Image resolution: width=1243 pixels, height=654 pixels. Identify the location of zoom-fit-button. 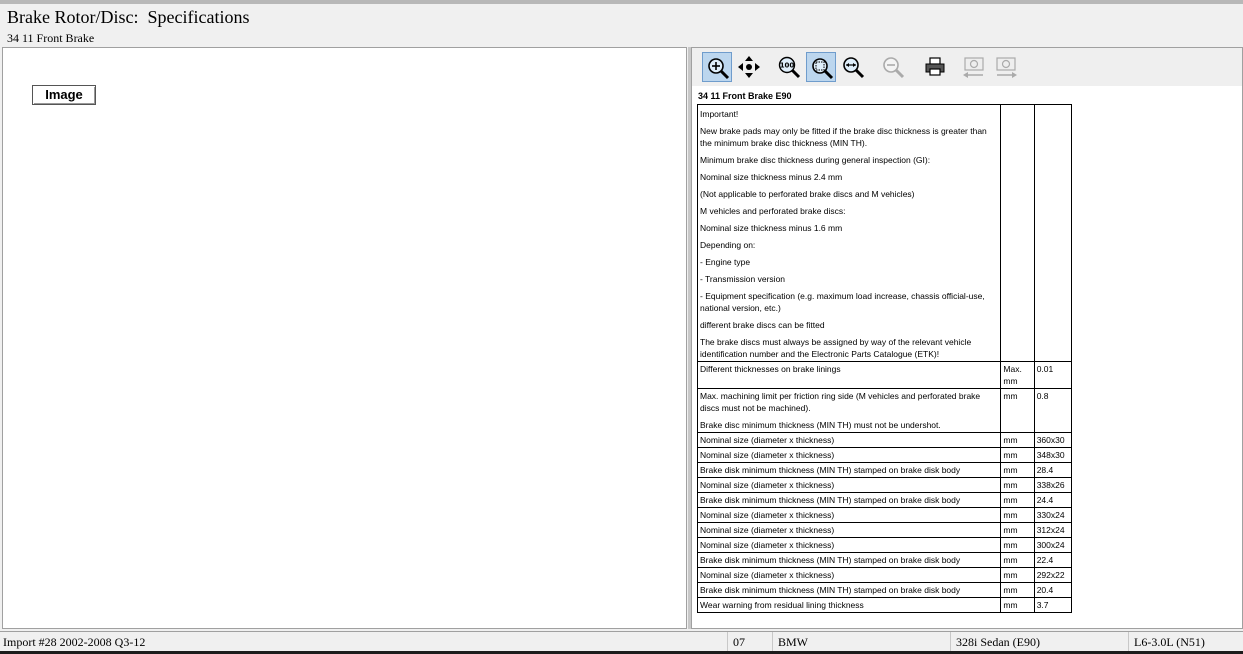
(821, 67).